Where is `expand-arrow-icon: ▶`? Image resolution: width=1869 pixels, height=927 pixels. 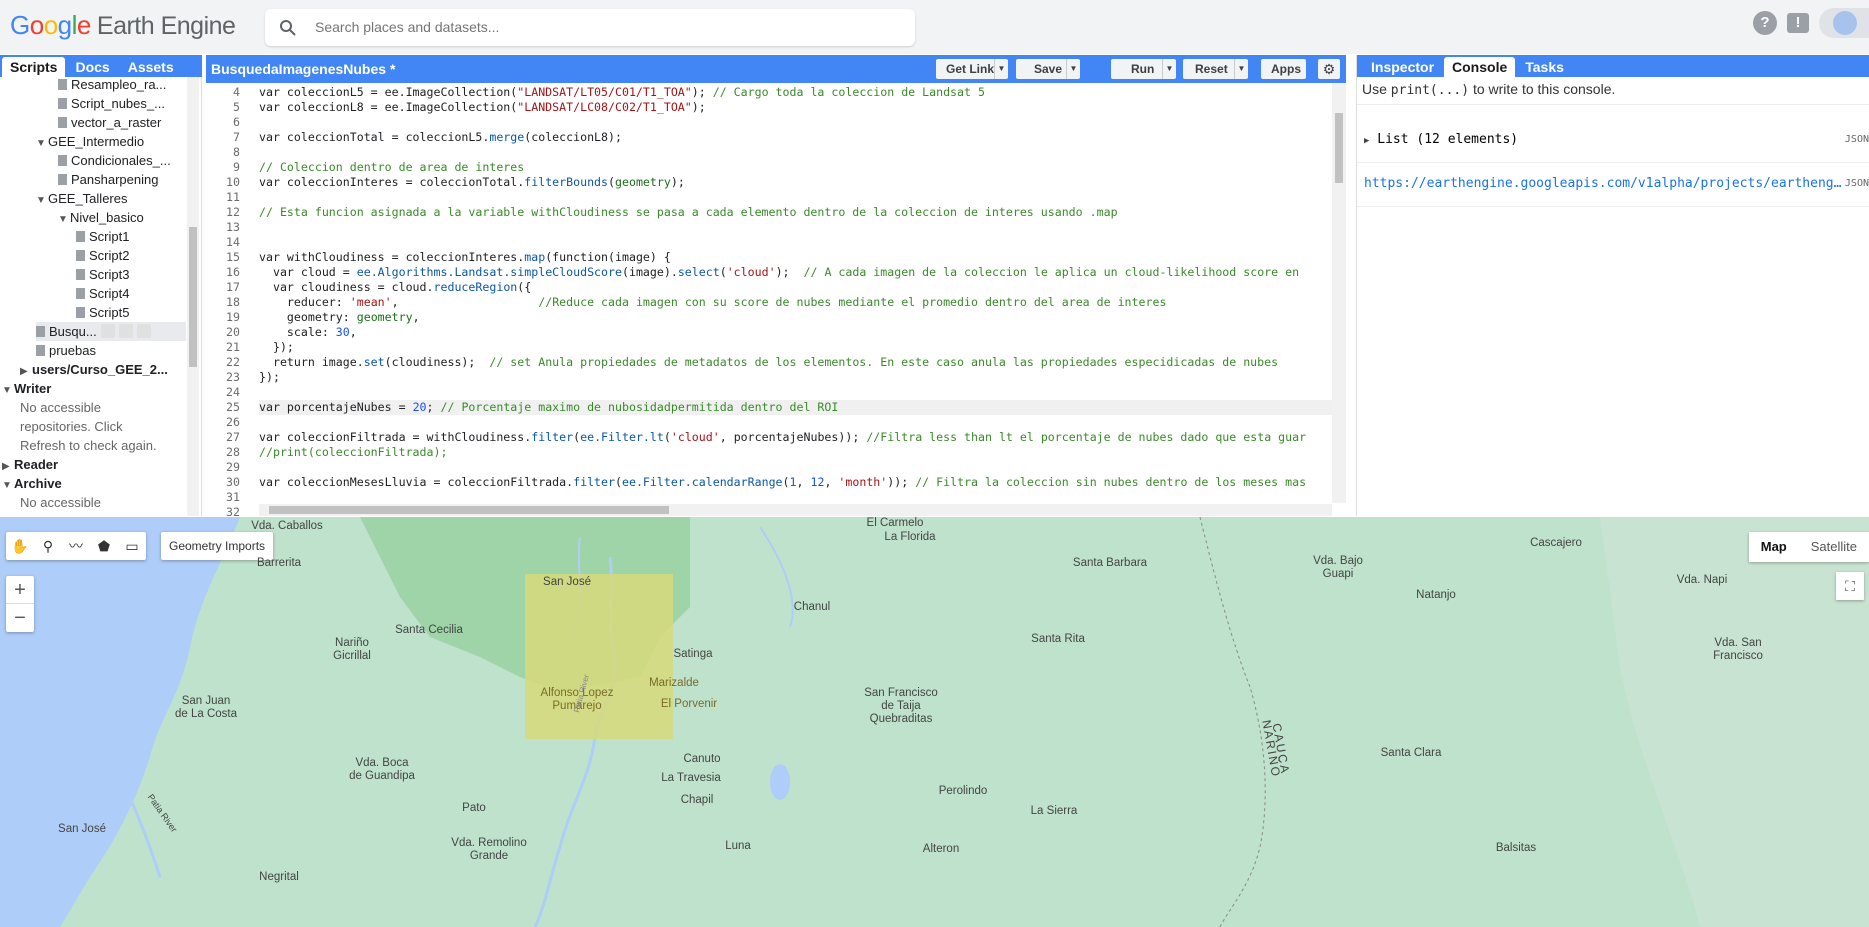 expand-arrow-icon: ▶ is located at coordinates (1366, 141).